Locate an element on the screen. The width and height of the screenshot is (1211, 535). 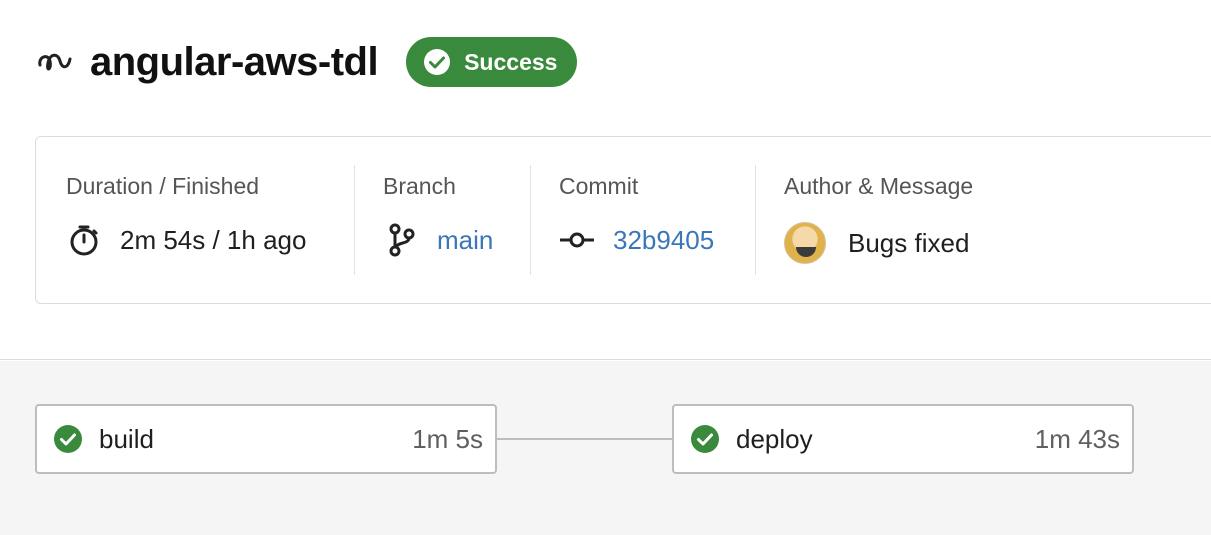
branch-value-row: main is located at coordinates (438, 240).